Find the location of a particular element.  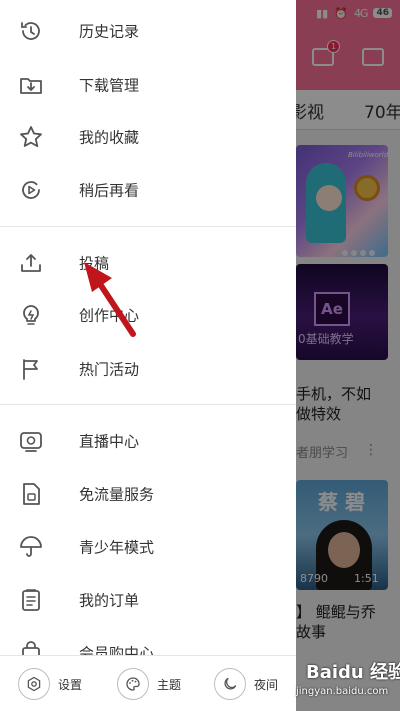

settings-button: 设置 is located at coordinates (50, 684).